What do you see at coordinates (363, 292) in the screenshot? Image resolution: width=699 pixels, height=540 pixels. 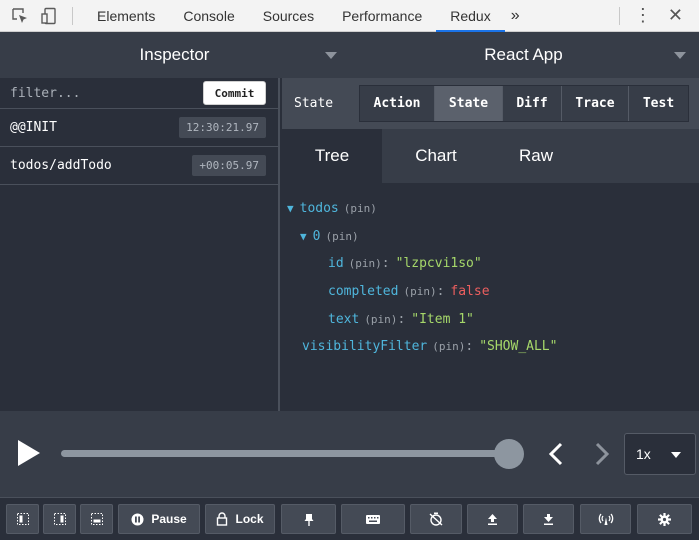 I see `tree-key: completed` at bounding box center [363, 292].